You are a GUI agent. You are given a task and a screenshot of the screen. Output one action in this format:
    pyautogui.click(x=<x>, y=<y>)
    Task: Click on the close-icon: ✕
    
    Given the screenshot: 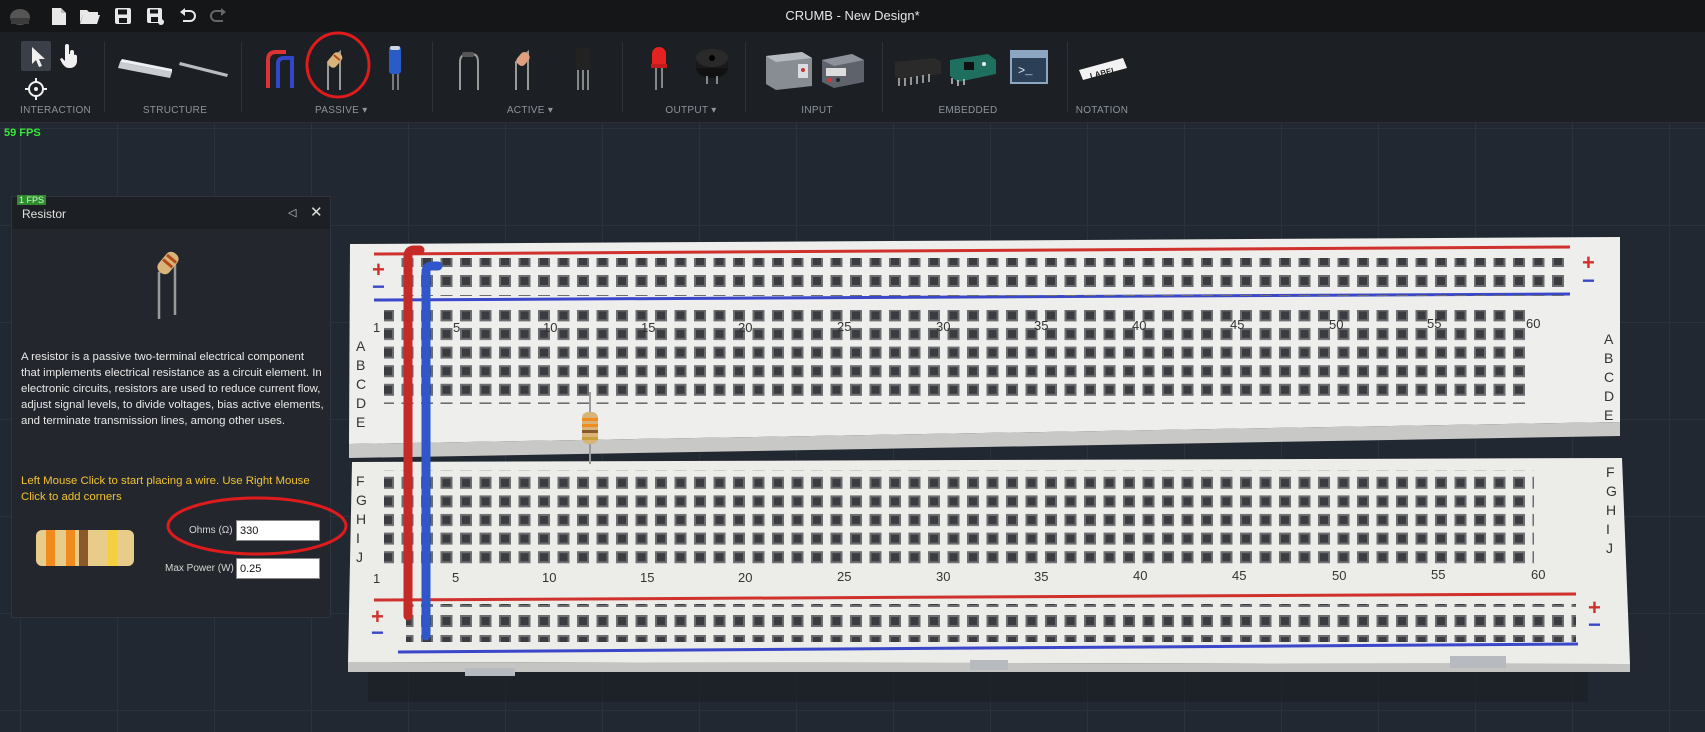 What is the action you would take?
    pyautogui.click(x=316, y=212)
    